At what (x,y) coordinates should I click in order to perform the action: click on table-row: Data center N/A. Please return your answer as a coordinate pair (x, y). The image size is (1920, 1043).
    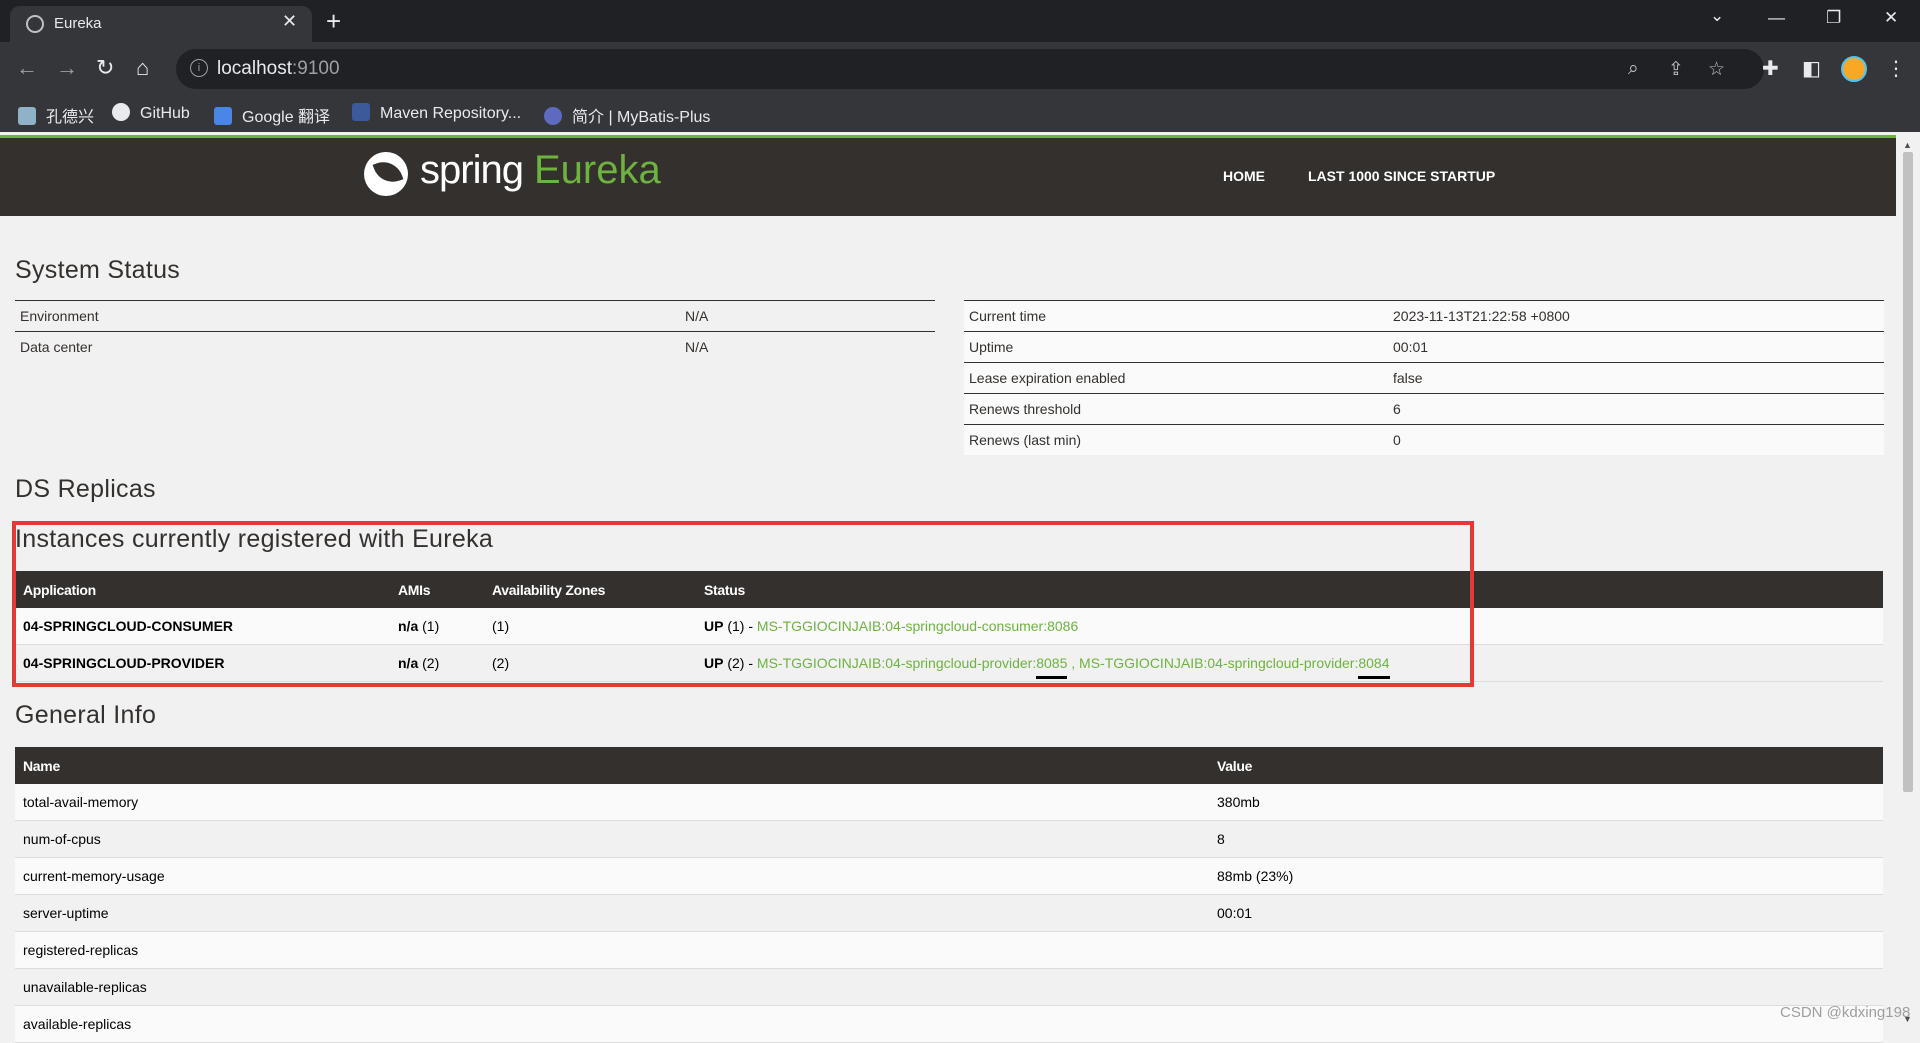
    Looking at the image, I should click on (475, 346).